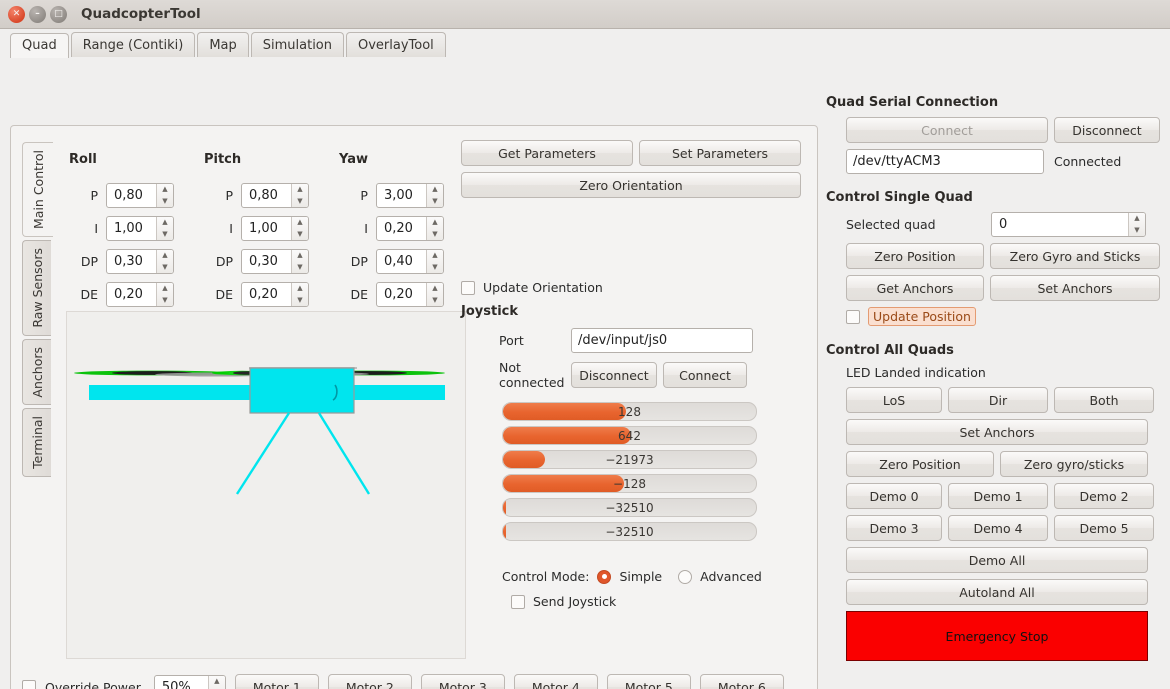 This screenshot has width=1170, height=689. Describe the element at coordinates (720, 153) in the screenshot. I see `set-parameters-button: Set Parameters` at that location.